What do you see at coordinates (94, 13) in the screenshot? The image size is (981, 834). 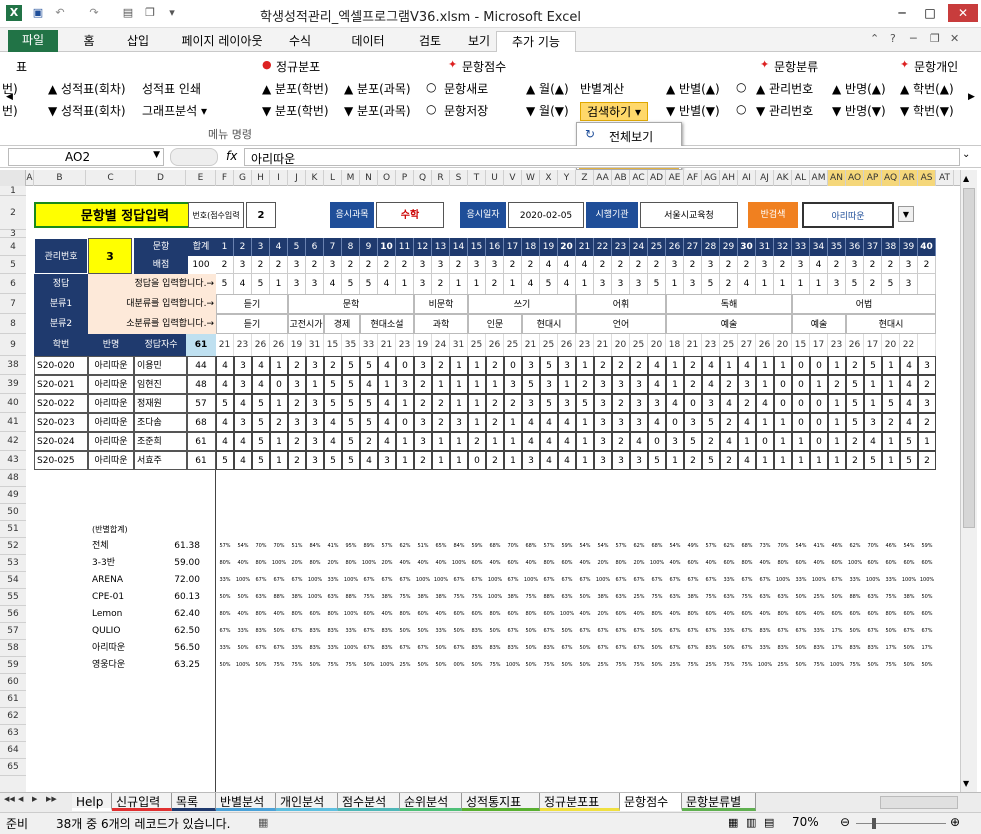 I see `redo-icon: ↷` at bounding box center [94, 13].